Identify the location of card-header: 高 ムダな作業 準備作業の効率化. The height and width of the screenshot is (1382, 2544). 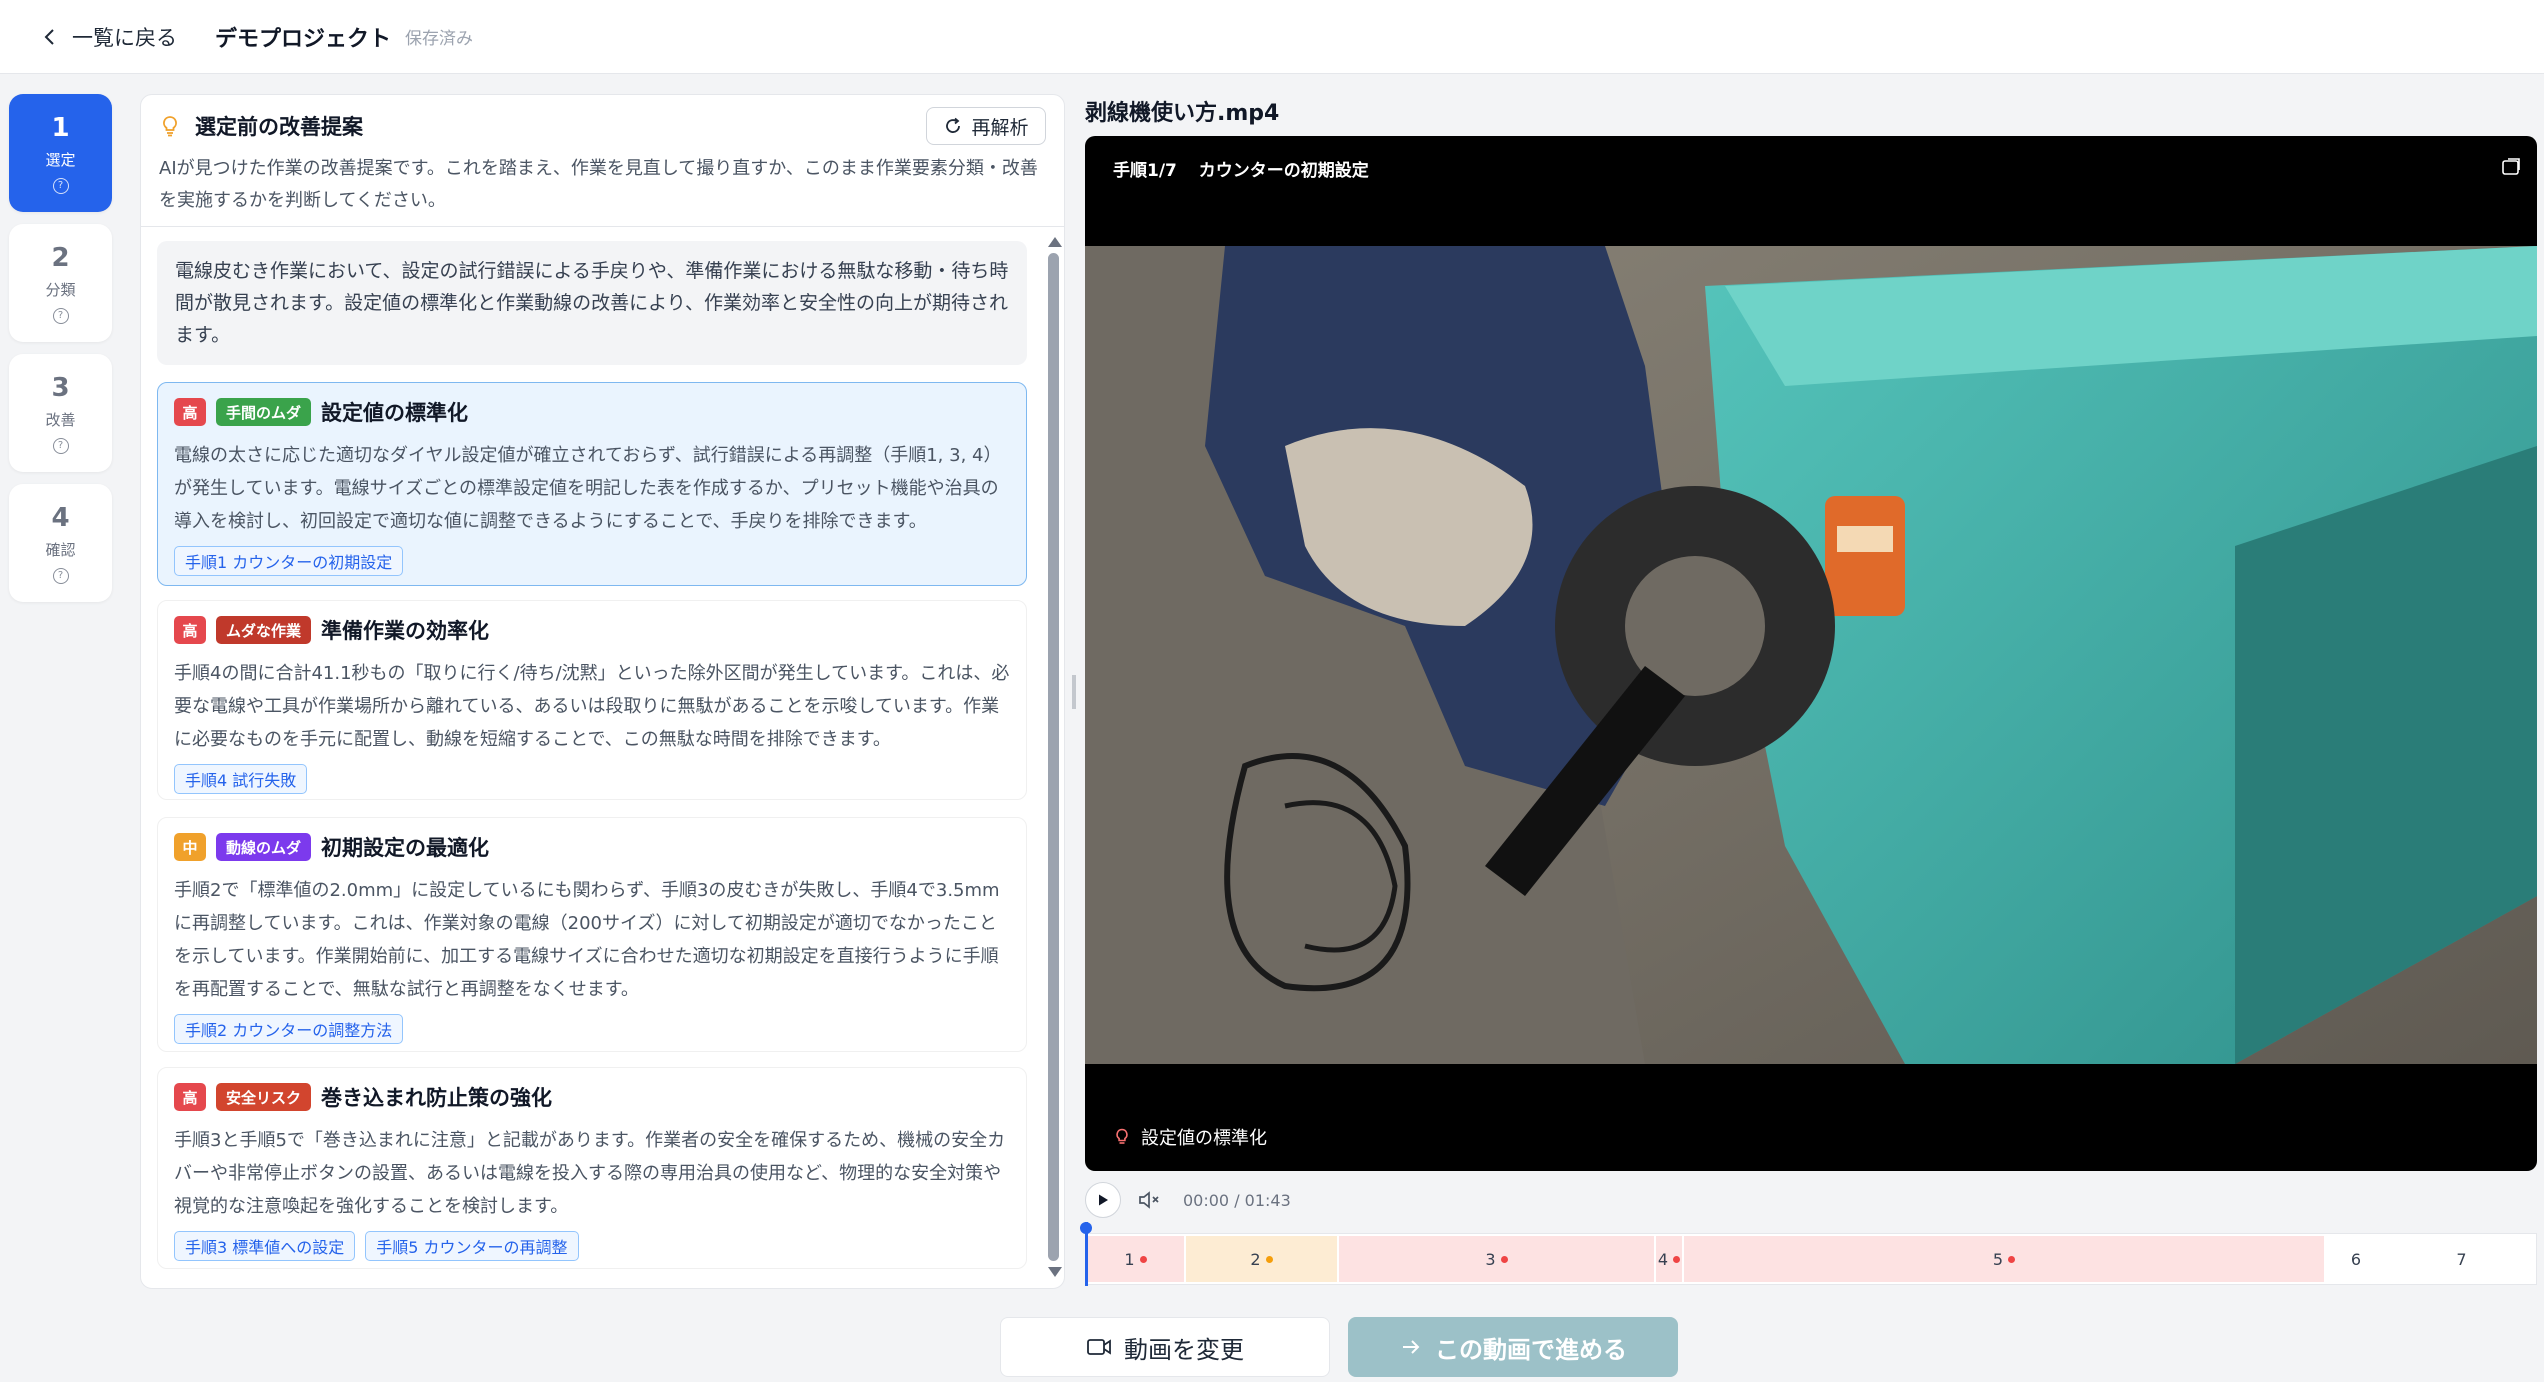
(592, 630).